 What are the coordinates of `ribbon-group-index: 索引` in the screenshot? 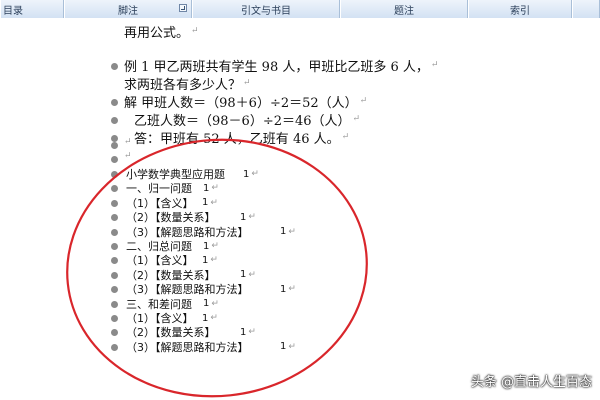 It's located at (520, 9).